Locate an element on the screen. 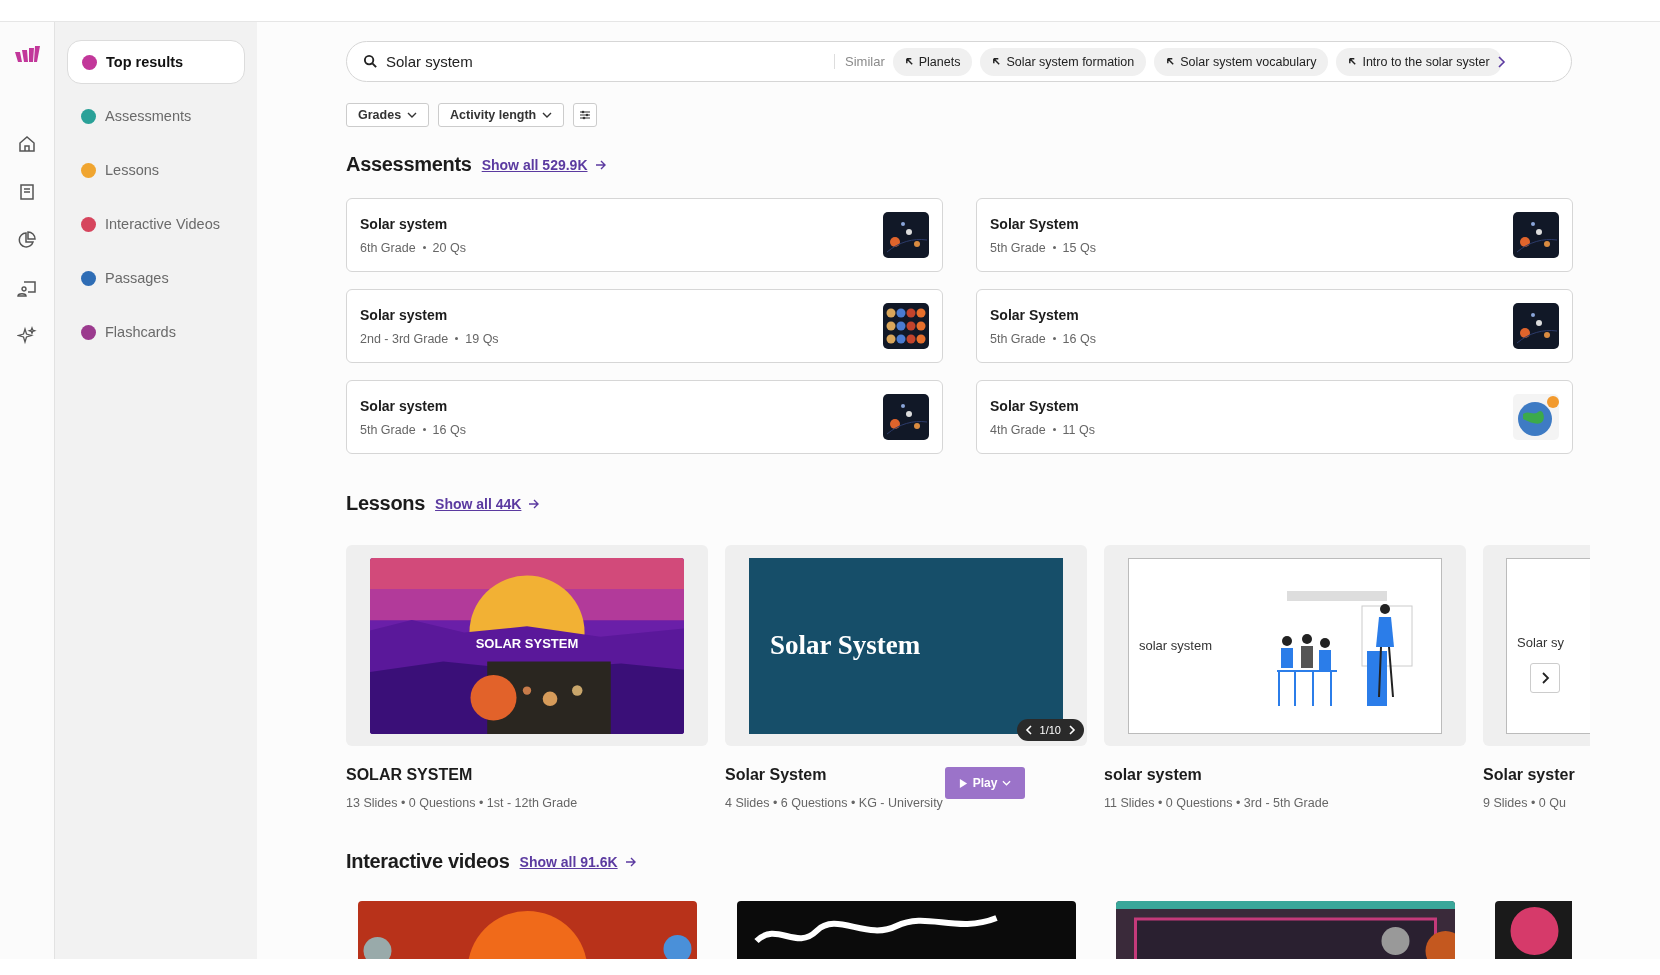 The height and width of the screenshot is (975, 1660). assessment-card: Solar system 6th Grade 20 Qs is located at coordinates (644, 235).